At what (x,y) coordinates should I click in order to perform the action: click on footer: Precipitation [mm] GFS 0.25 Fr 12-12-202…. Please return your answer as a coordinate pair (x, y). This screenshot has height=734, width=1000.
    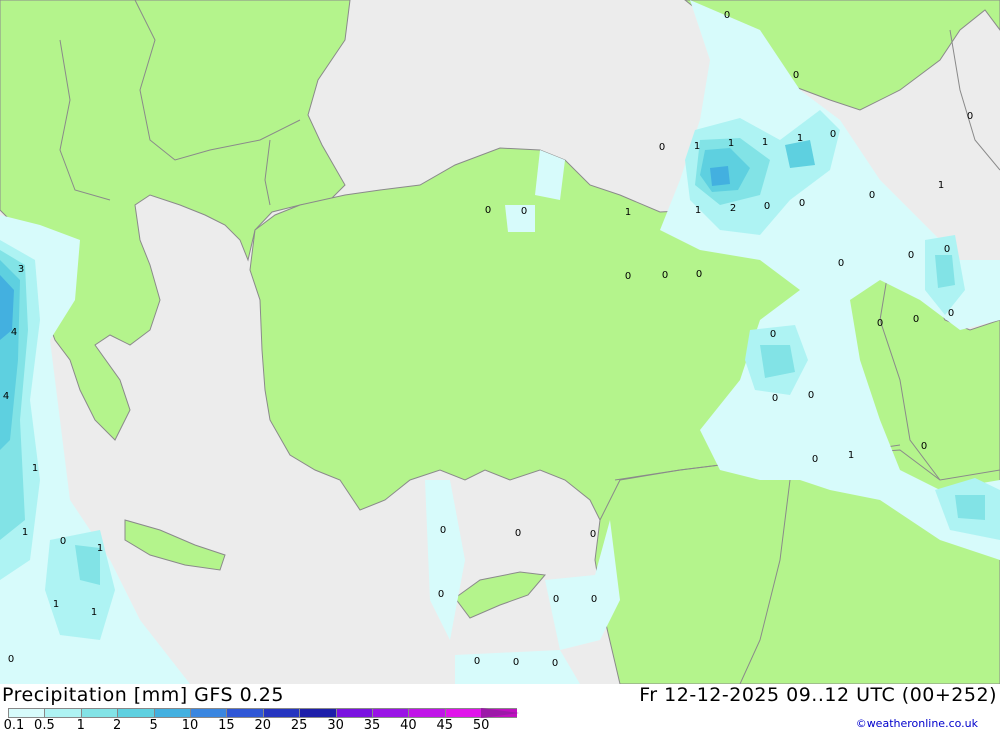
    Looking at the image, I should click on (500, 708).